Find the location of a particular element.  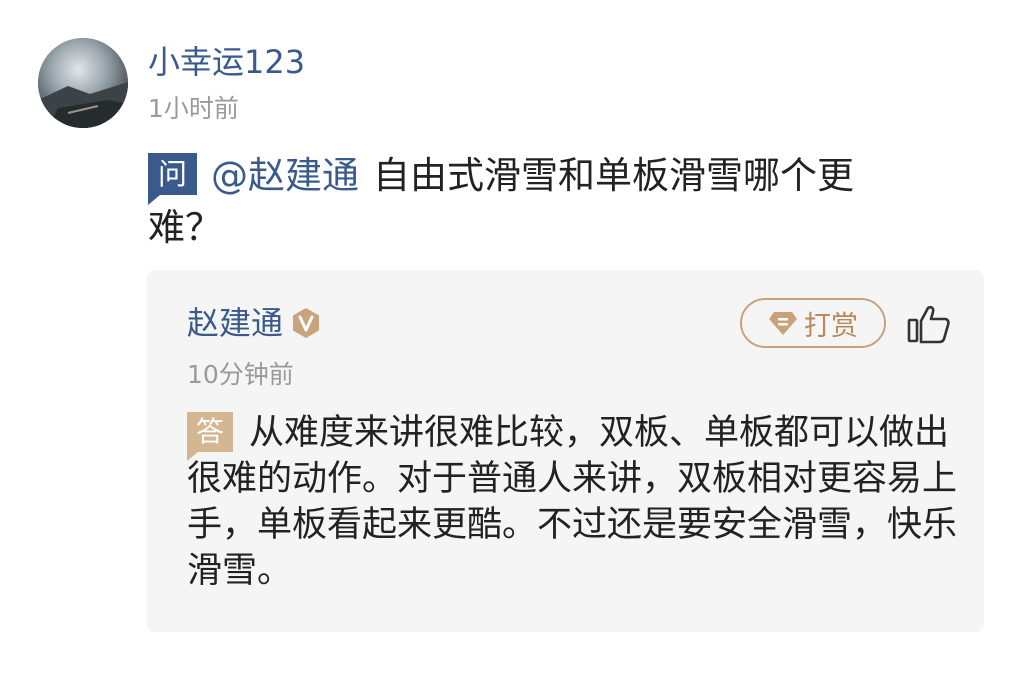

mention-link: @赵建通 is located at coordinates (285, 175).